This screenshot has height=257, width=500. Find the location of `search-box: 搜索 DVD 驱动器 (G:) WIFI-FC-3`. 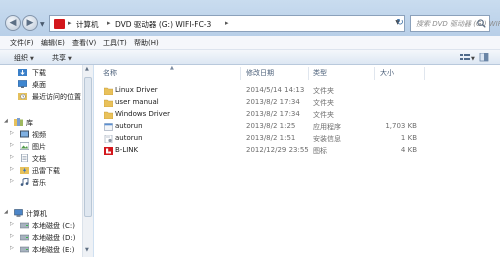

search-box: 搜索 DVD 驱动器 (G:) WIFI-FC-3 is located at coordinates (455, 23).